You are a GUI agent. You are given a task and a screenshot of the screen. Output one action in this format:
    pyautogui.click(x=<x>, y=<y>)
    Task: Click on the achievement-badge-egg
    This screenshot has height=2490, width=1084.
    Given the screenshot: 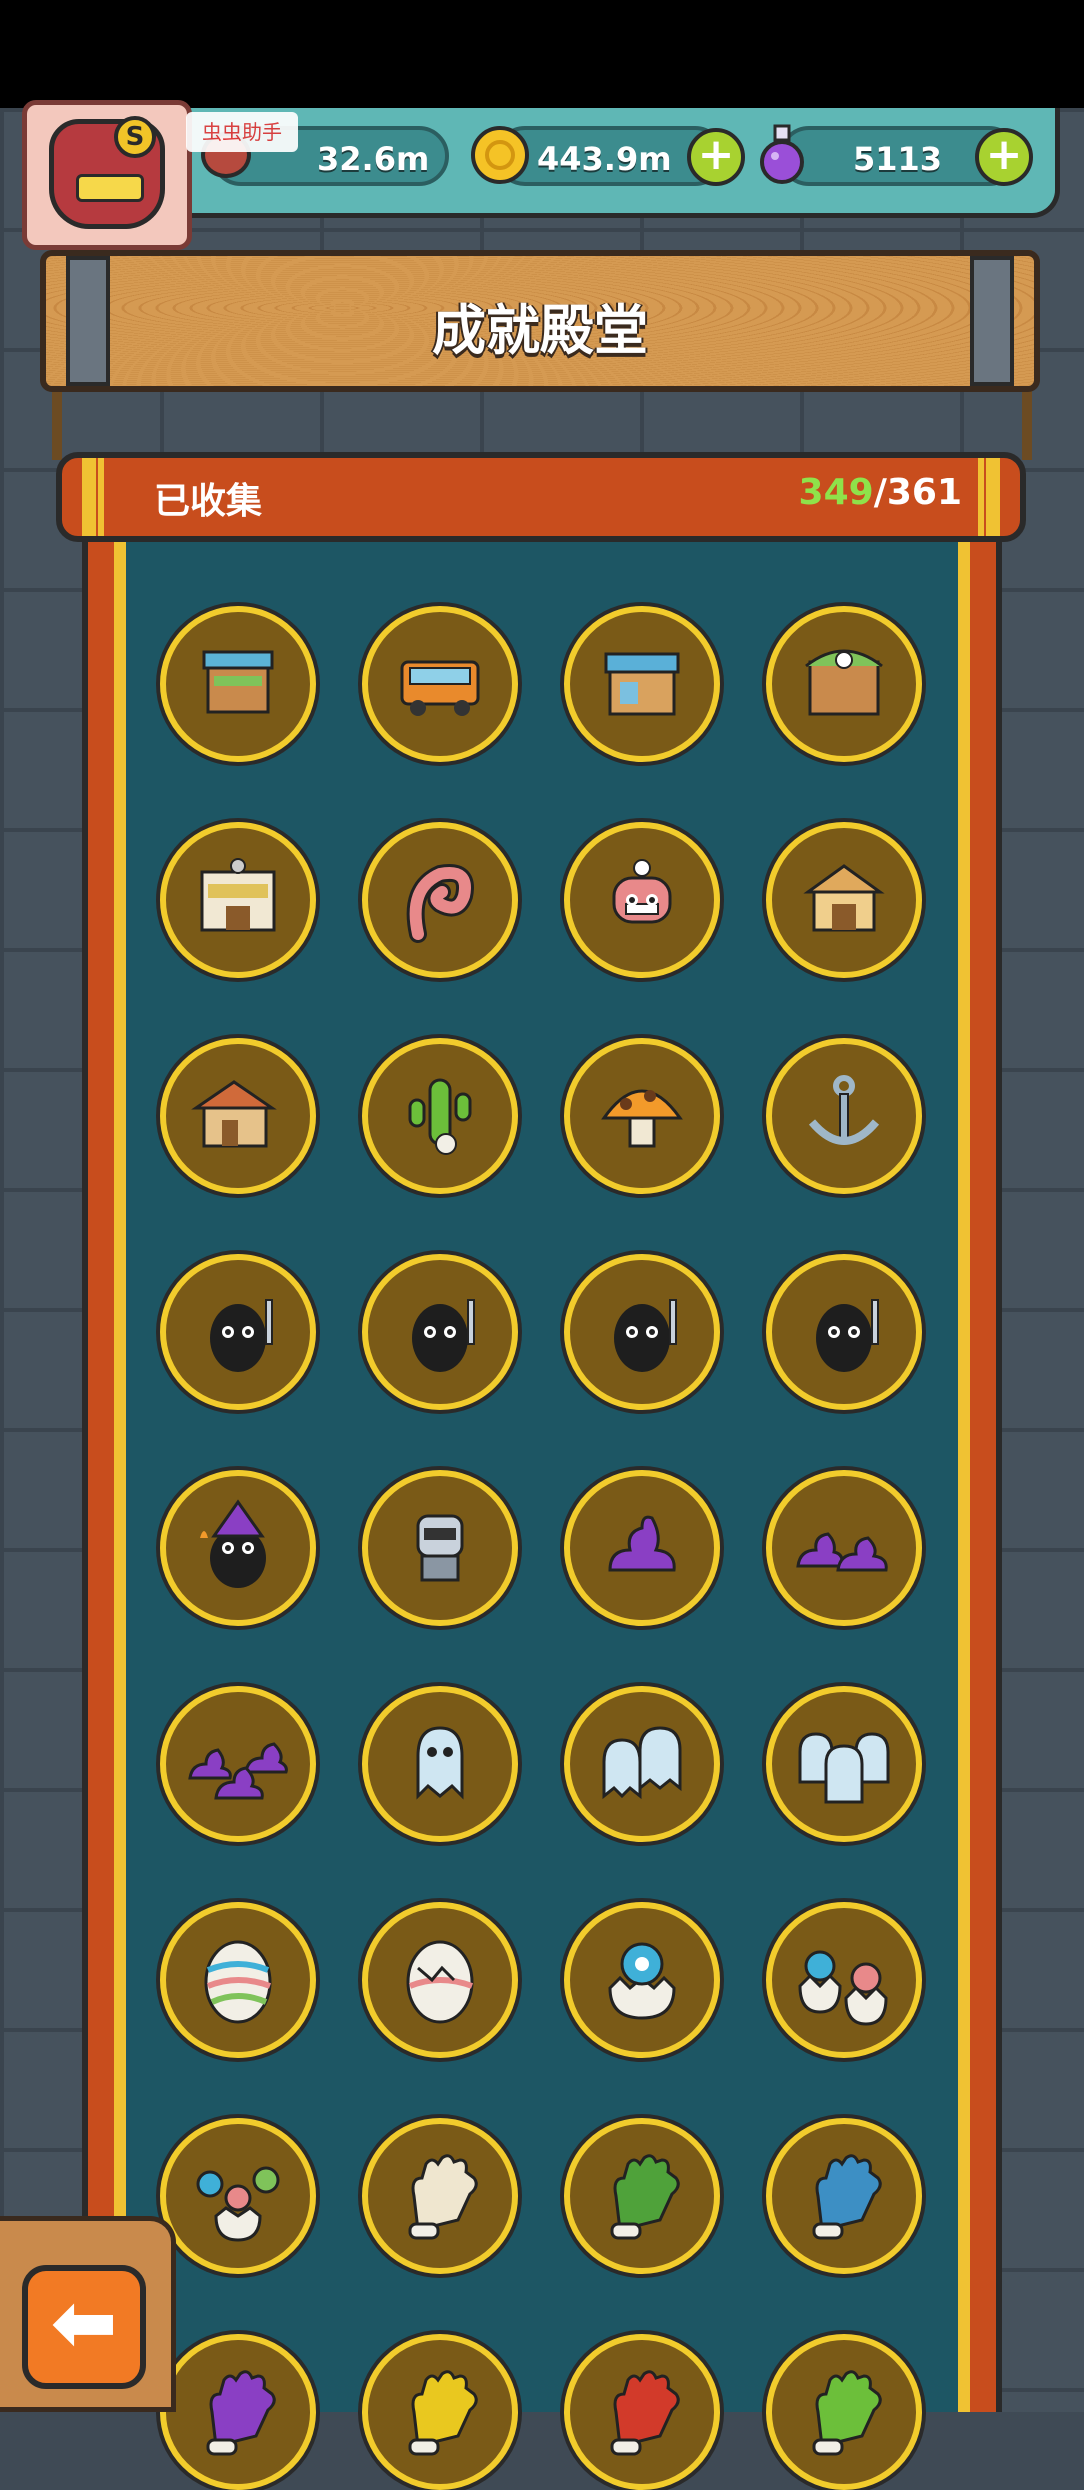 What is the action you would take?
    pyautogui.click(x=238, y=1980)
    